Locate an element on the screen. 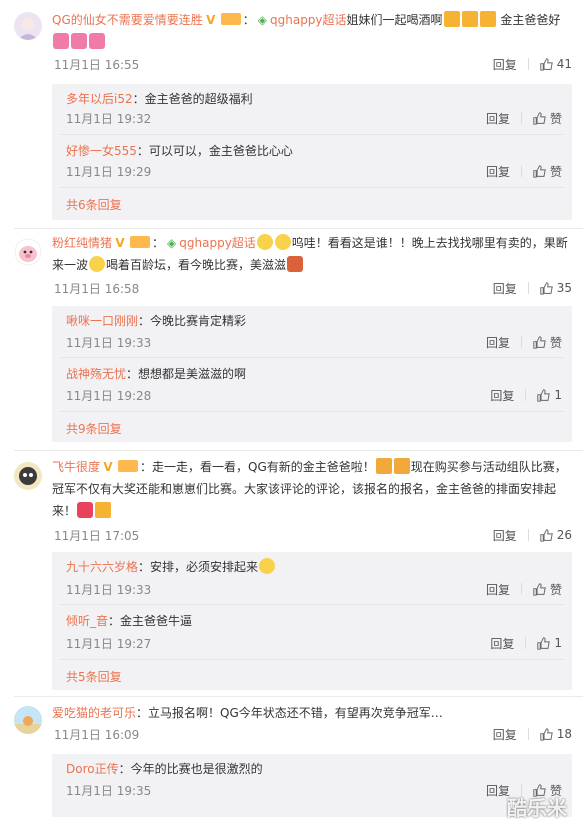 Image resolution: width=583 pixels, height=821 pixels. more-replies-link: 共5条回复 is located at coordinates (94, 676).